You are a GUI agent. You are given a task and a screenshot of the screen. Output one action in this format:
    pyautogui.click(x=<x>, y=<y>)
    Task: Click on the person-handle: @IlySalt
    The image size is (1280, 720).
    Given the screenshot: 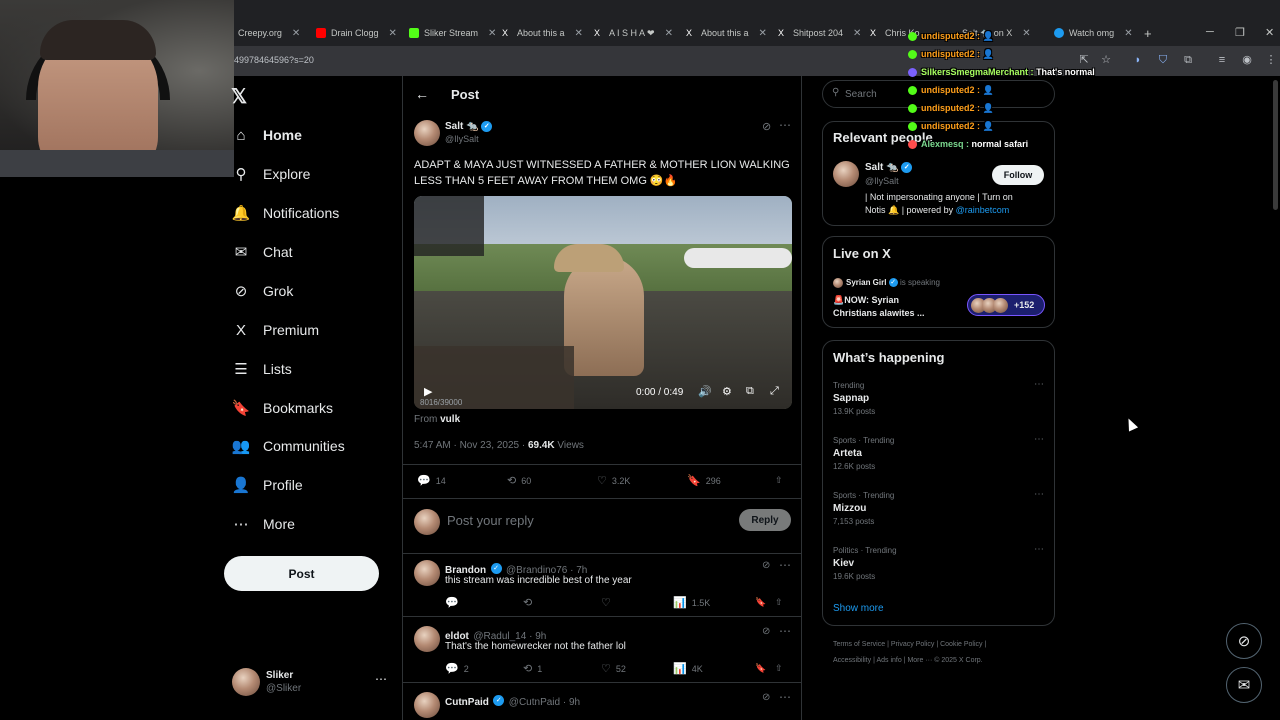 What is the action you would take?
    pyautogui.click(x=882, y=181)
    